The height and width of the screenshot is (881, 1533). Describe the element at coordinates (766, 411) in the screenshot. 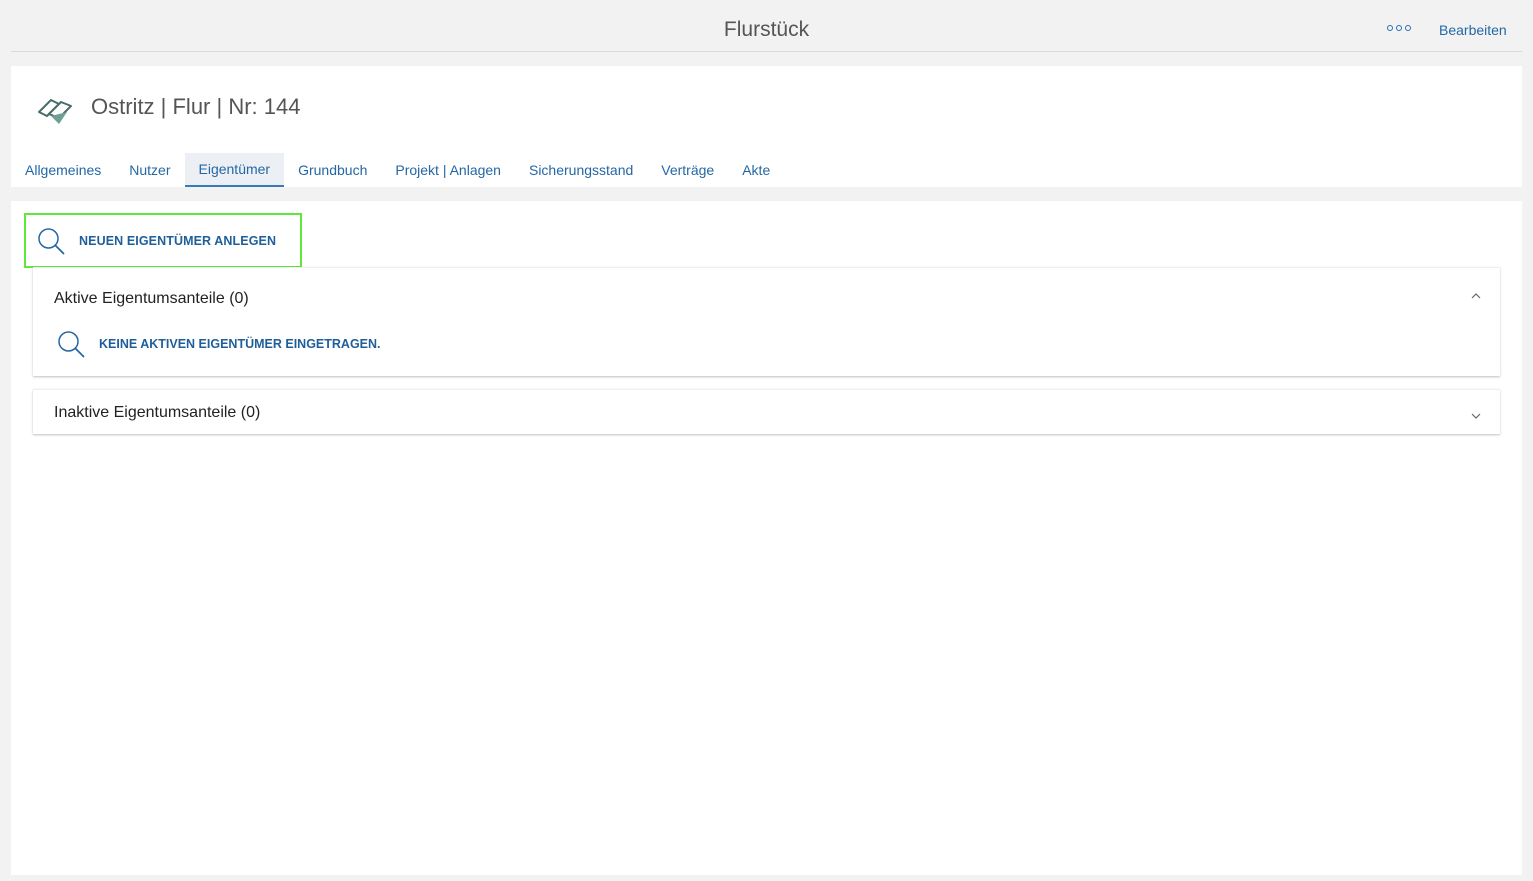

I see `inactive-ownership-panel: Inaktive Eigentumsanteile (0)` at that location.